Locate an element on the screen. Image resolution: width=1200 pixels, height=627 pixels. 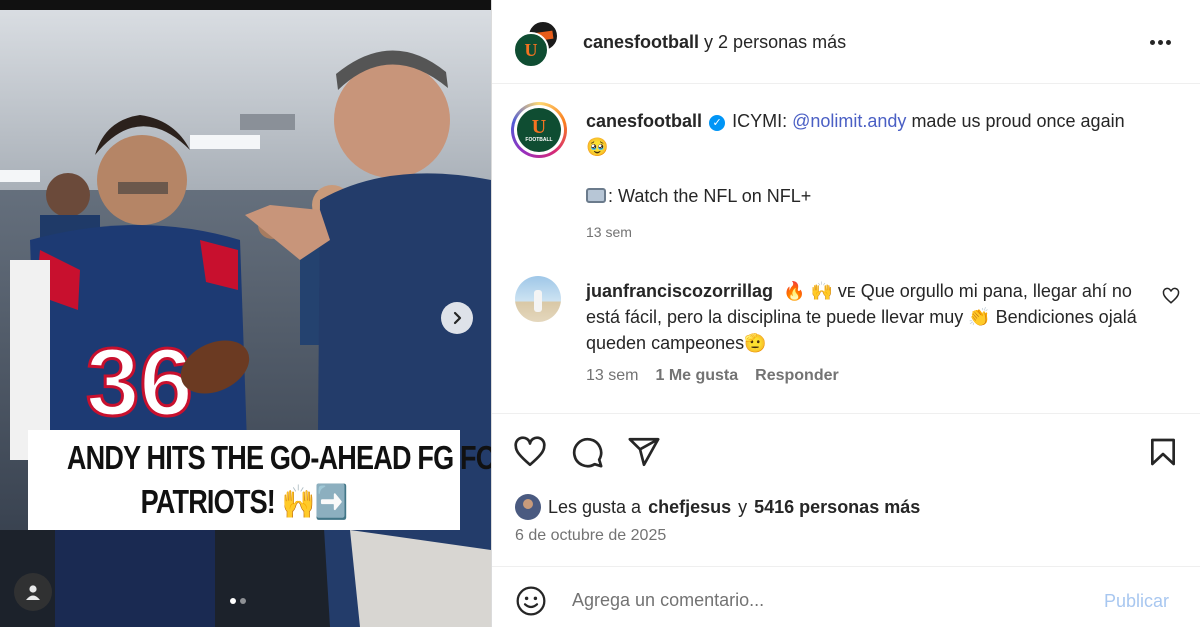
caption-line-2: : Watch the NFL on NFL+ is located at coordinates (698, 196).